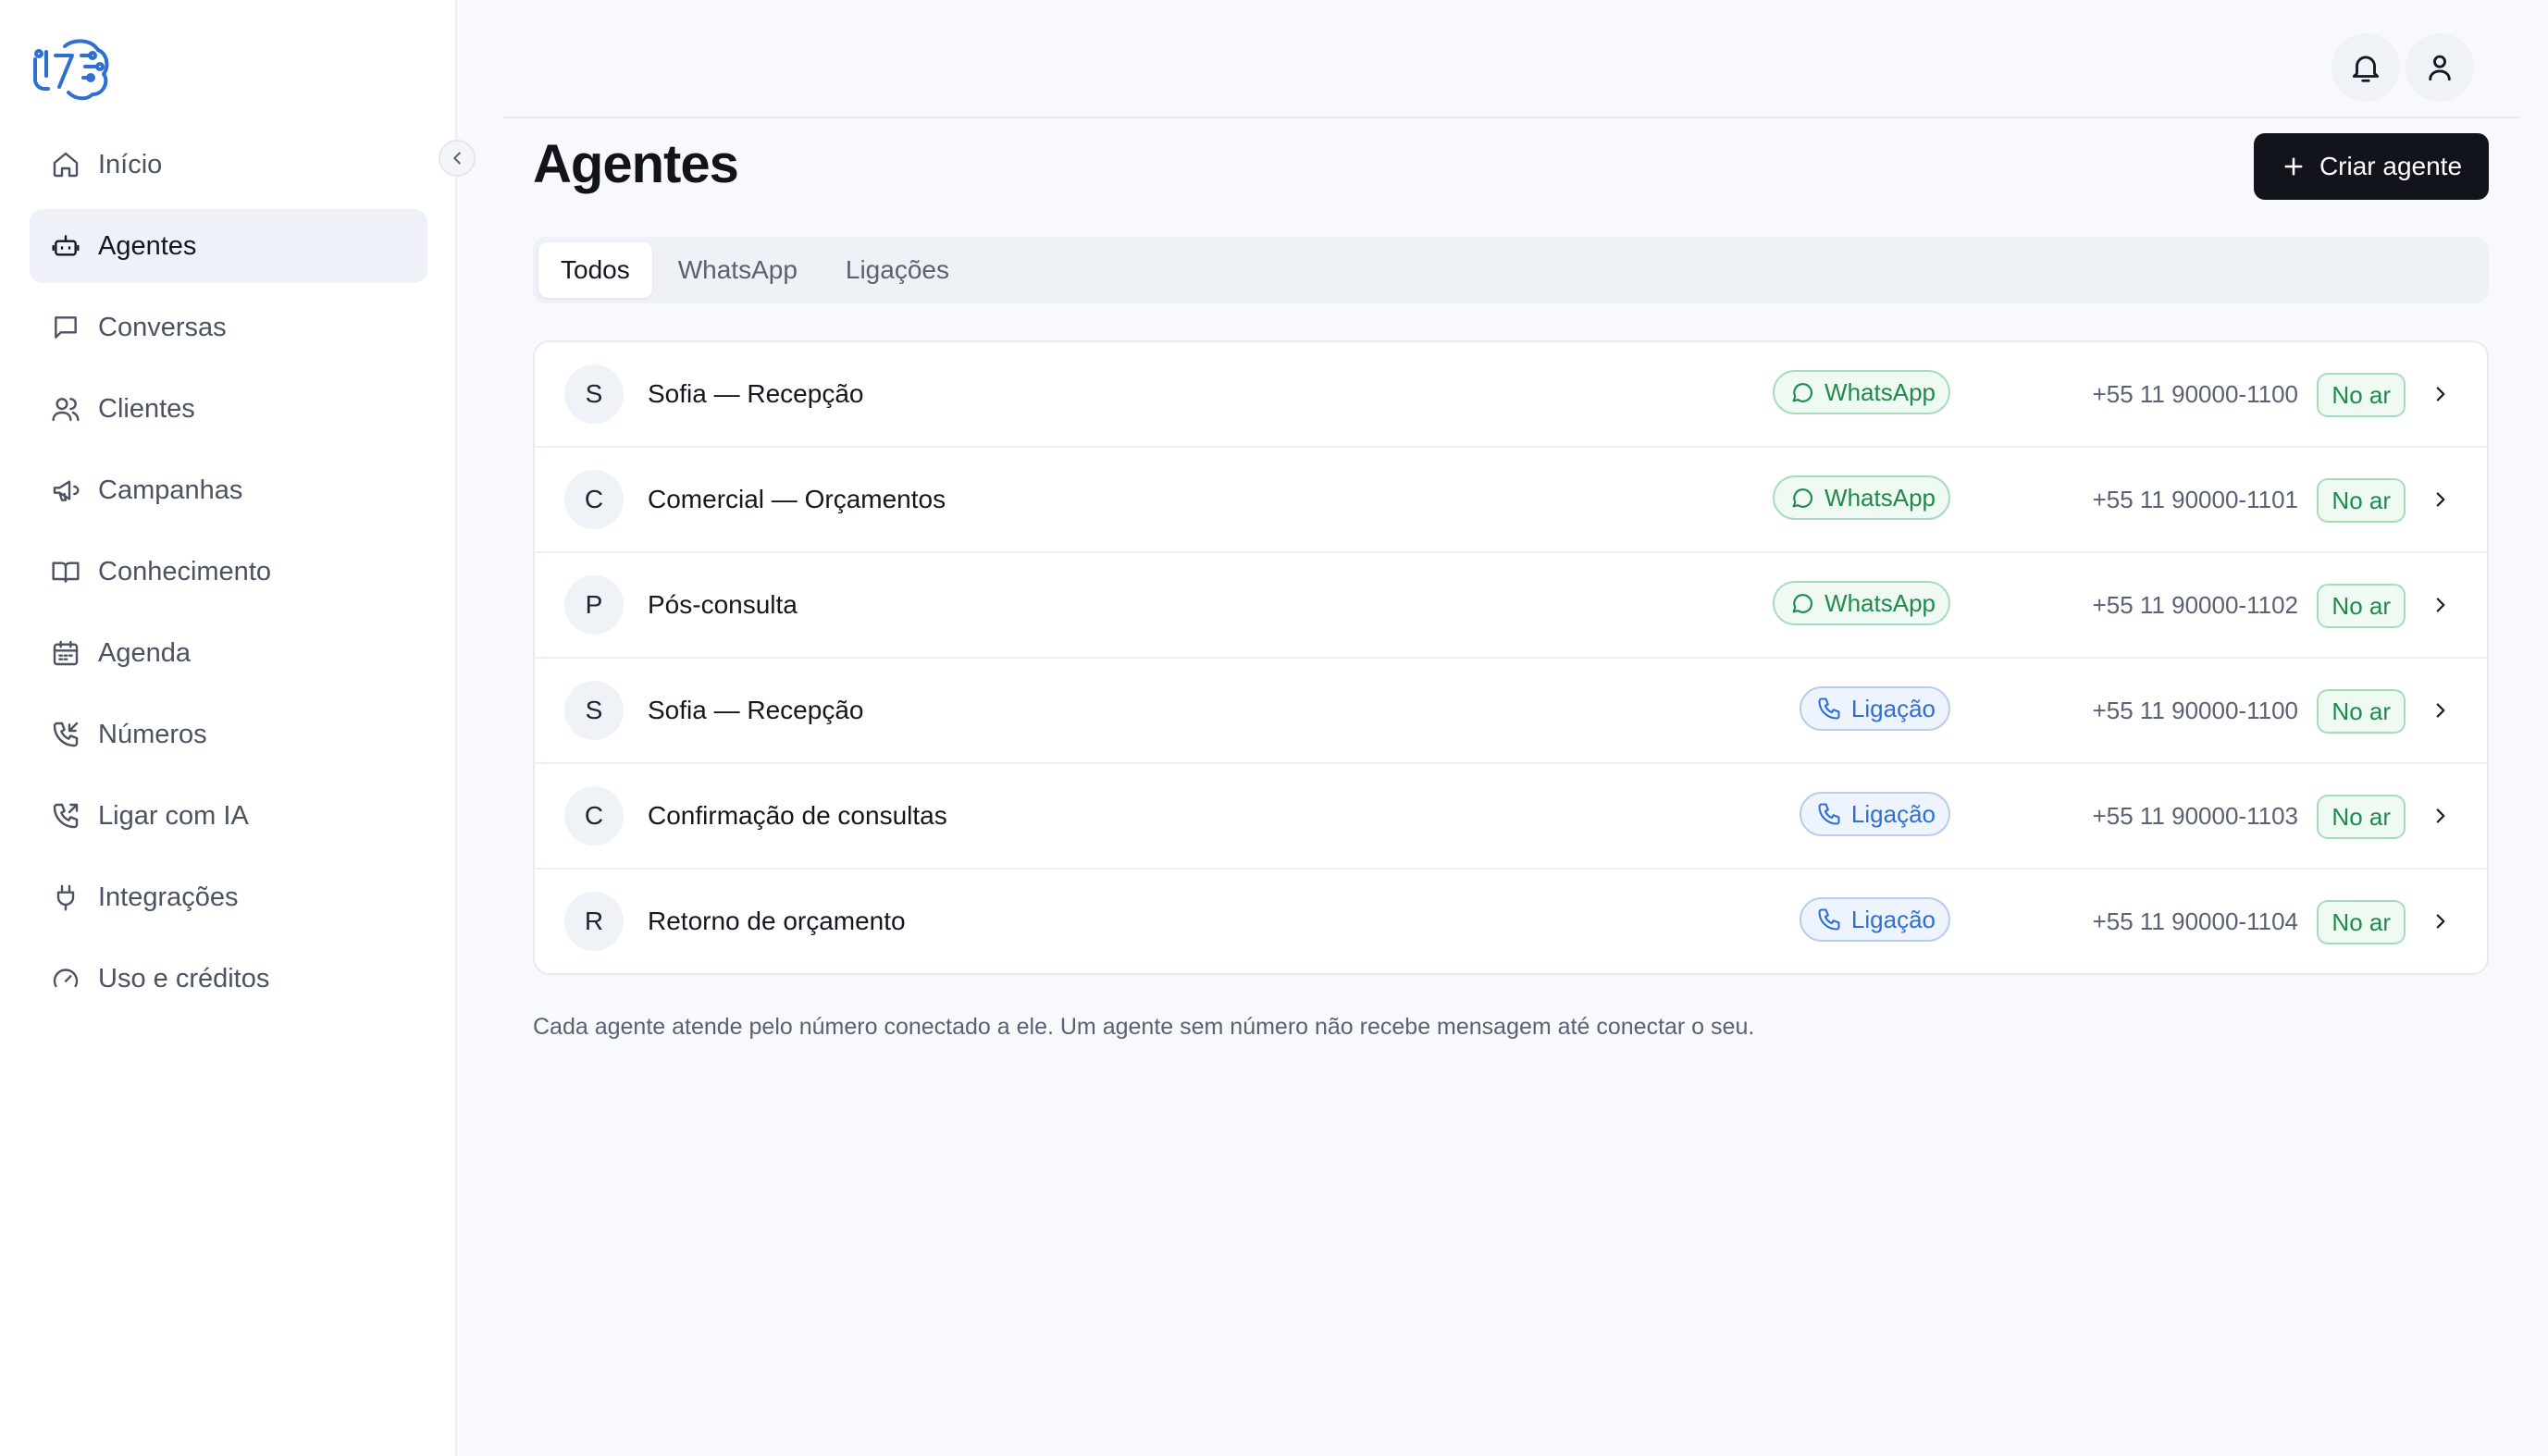  I want to click on bell-icon, so click(2366, 67).